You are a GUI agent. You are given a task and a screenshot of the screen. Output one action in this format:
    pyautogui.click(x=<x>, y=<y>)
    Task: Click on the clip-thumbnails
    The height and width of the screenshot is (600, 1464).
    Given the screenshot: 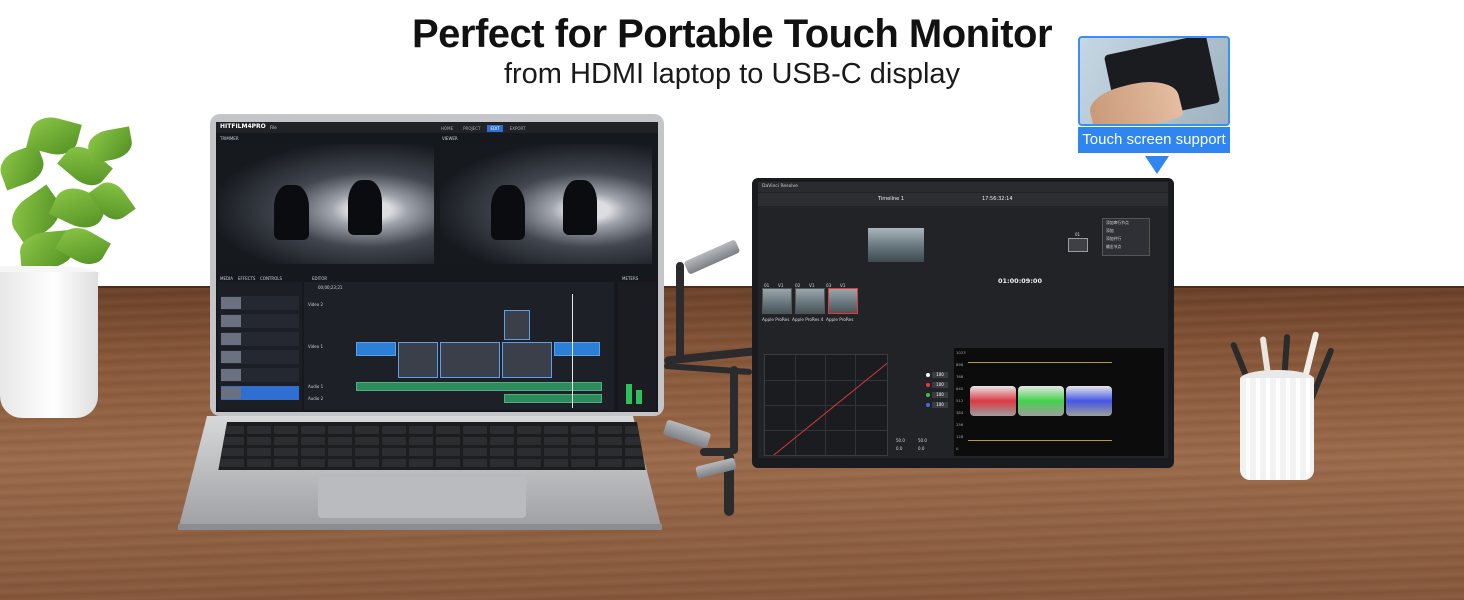 What is the action you would take?
    pyautogui.click(x=810, y=301)
    